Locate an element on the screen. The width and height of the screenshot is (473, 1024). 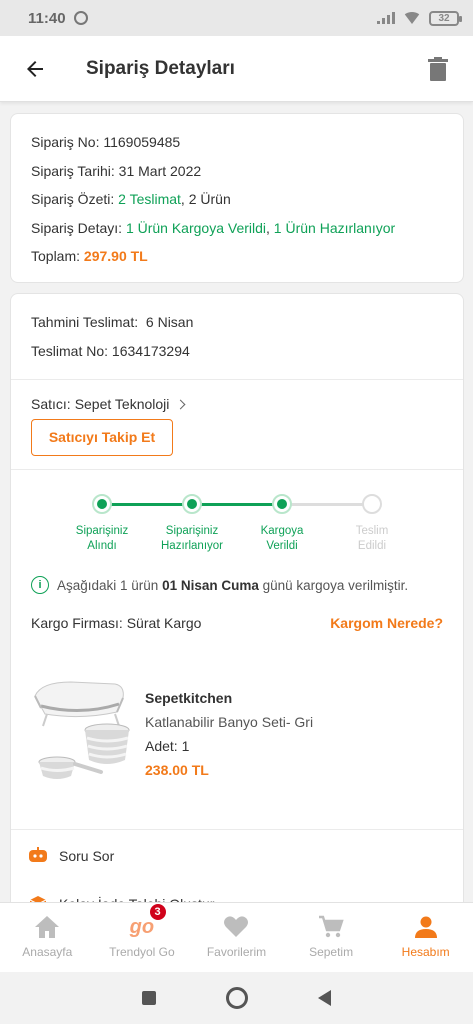
order-summary-label: Sipariş Özeti: is located at coordinates (73, 199).